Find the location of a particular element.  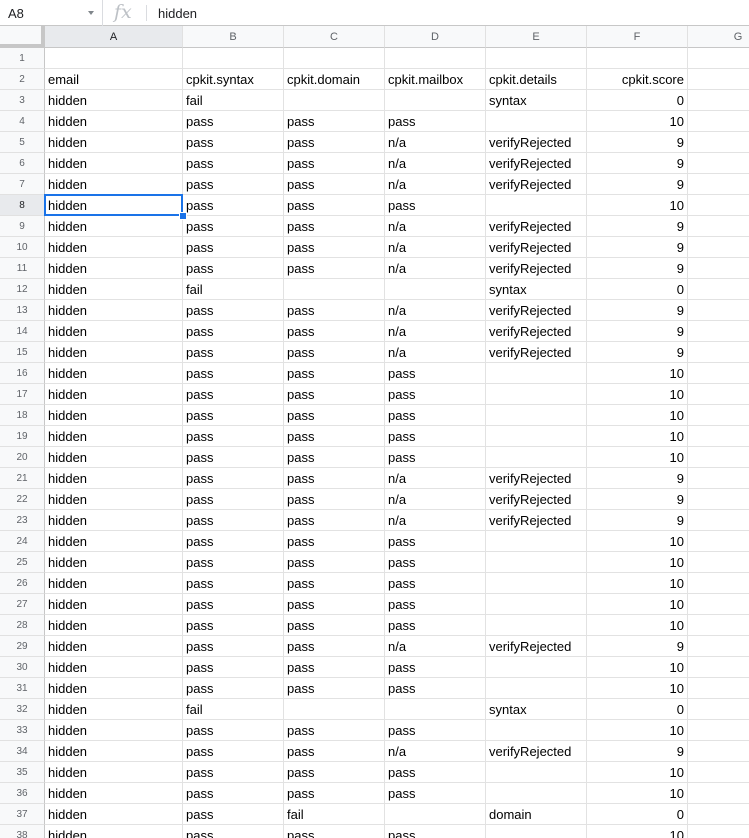

row-header: 38 is located at coordinates (22, 831).